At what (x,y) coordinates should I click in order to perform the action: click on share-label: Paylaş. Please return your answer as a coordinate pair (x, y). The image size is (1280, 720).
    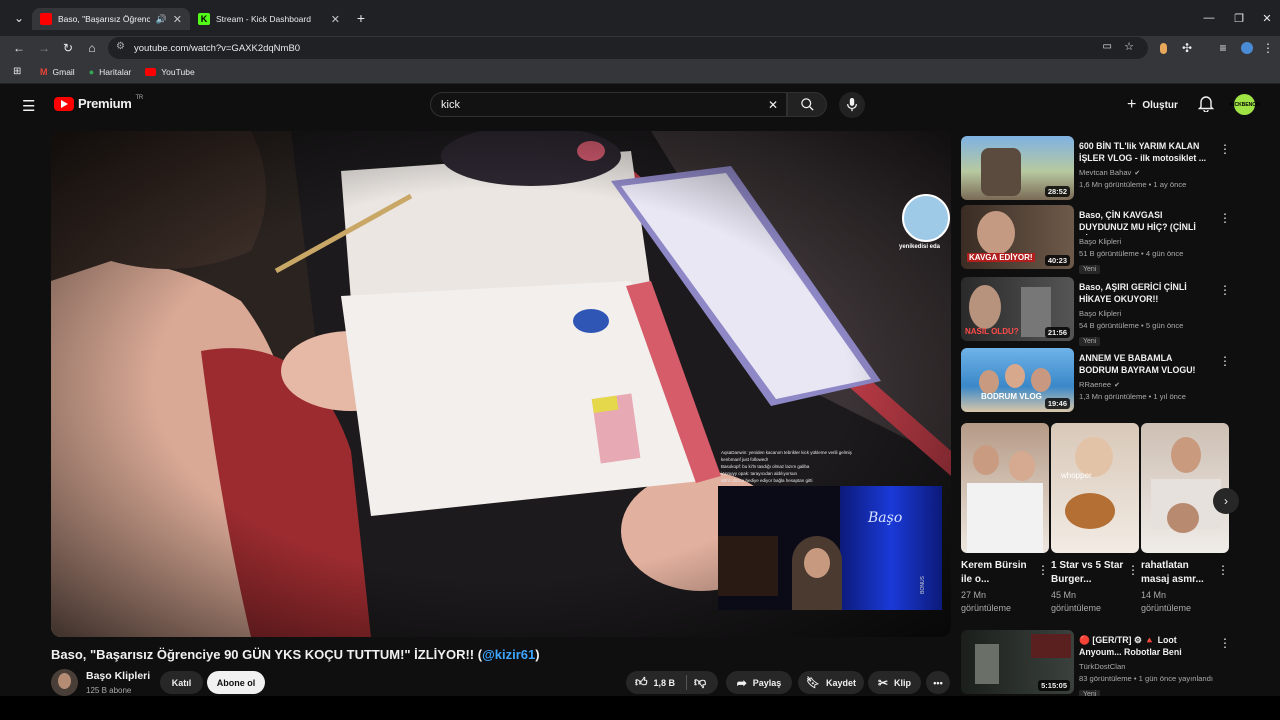
    Looking at the image, I should click on (767, 682).